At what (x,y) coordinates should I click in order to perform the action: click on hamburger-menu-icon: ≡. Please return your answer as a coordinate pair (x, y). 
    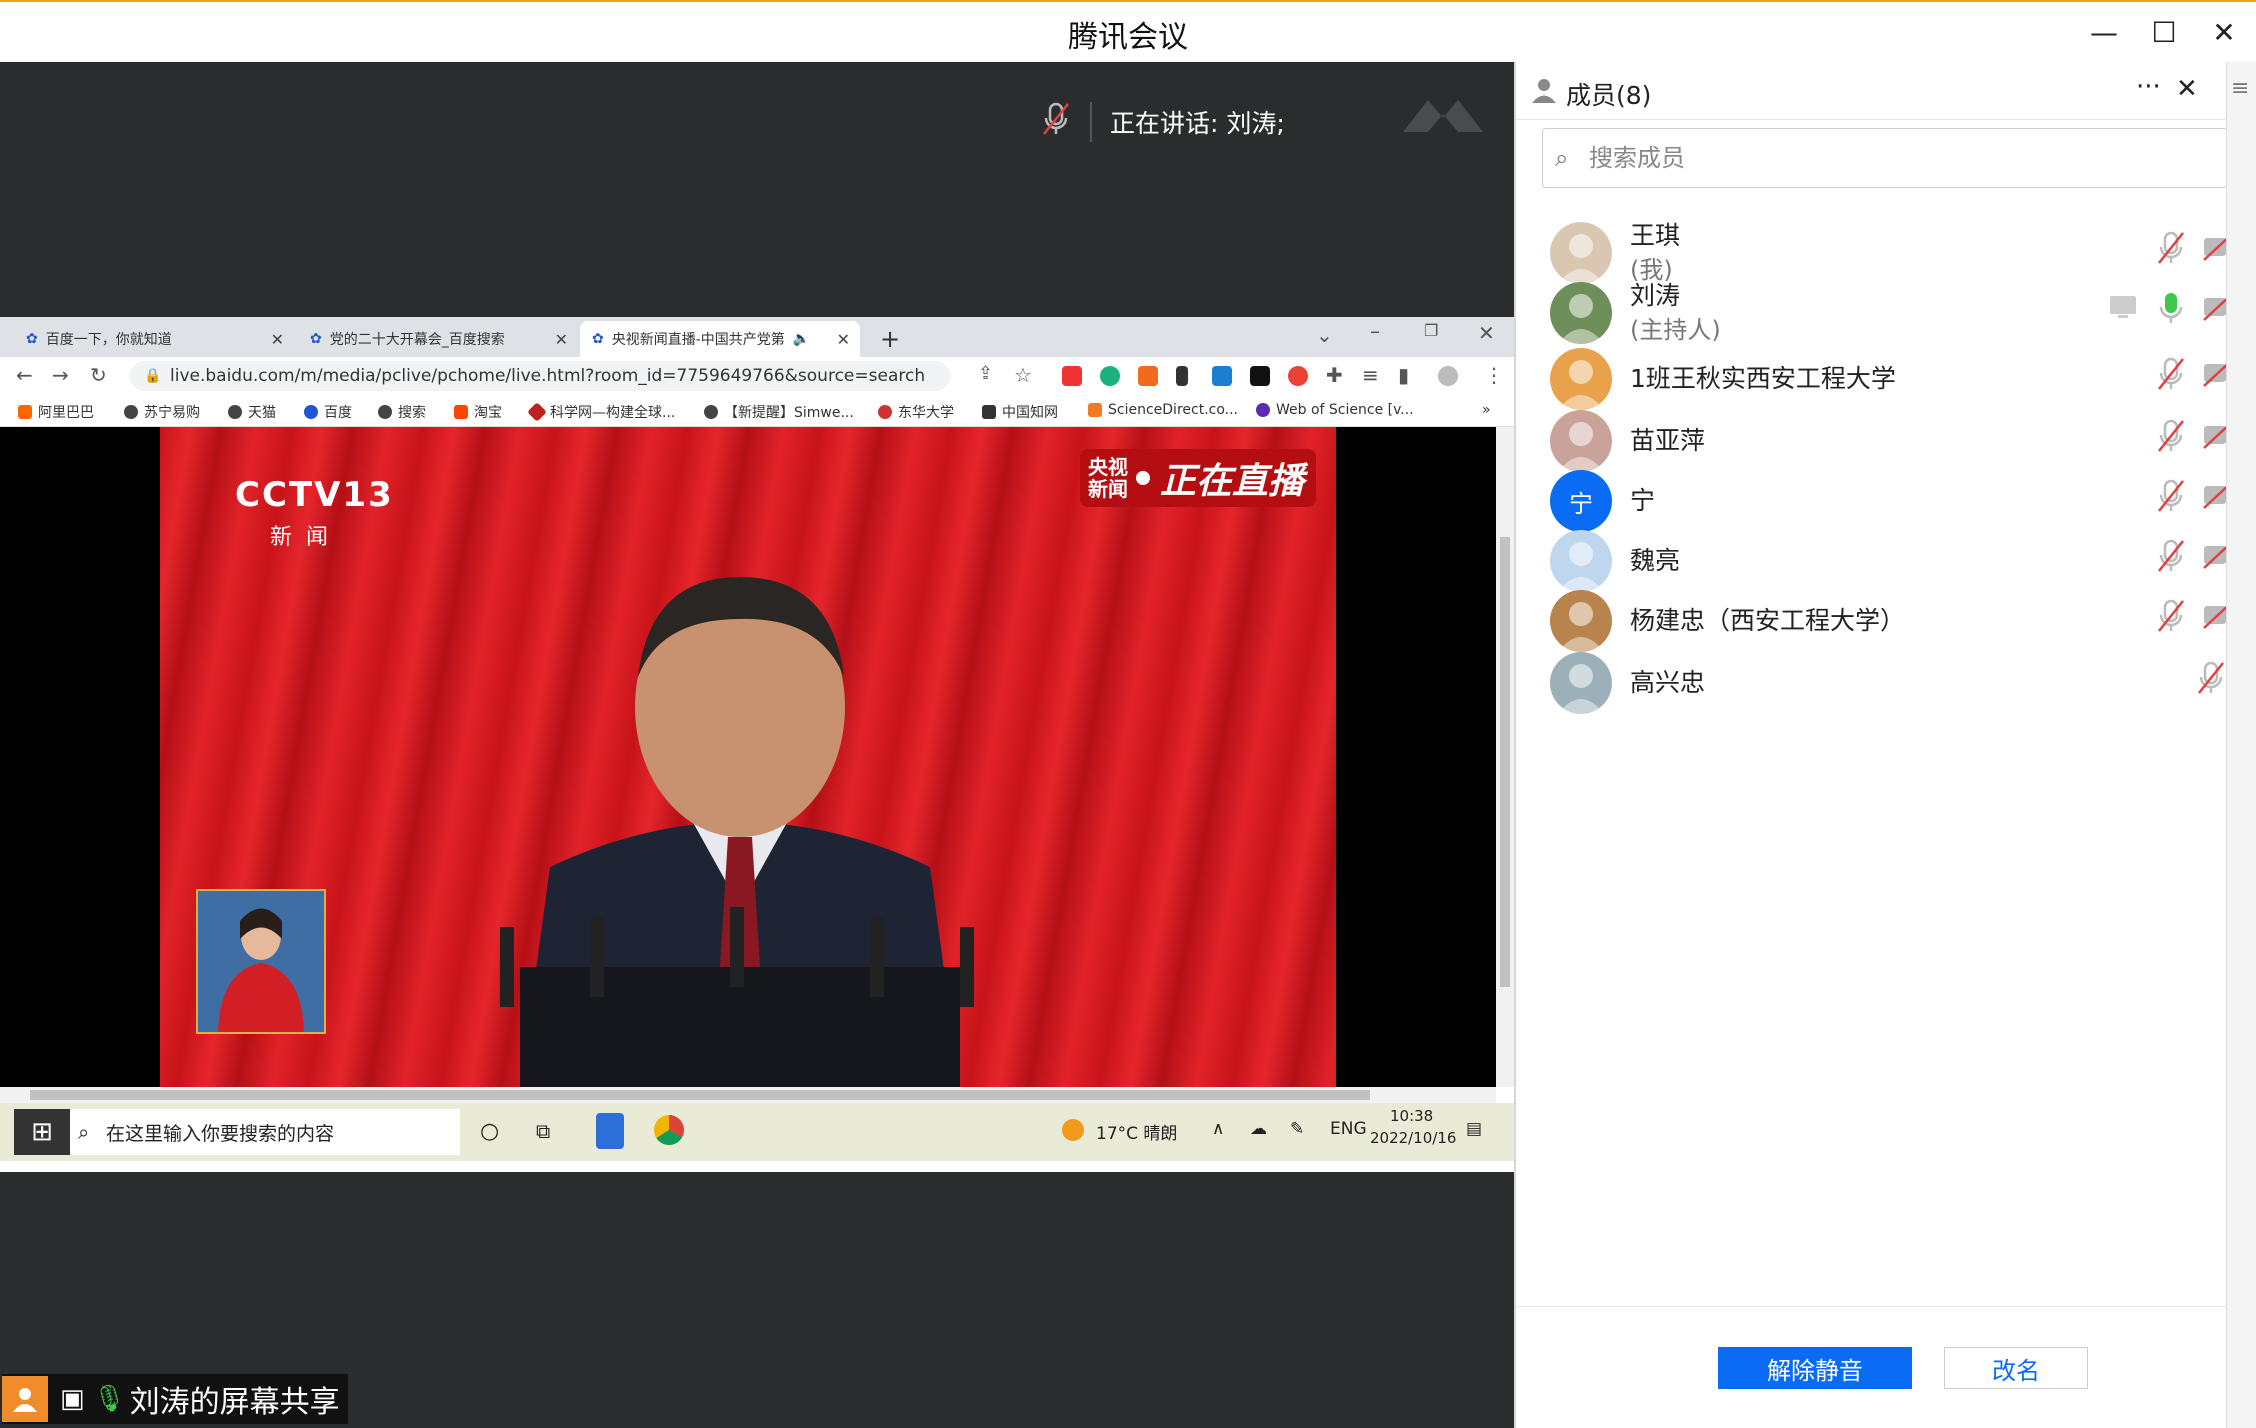
    Looking at the image, I should click on (2240, 88).